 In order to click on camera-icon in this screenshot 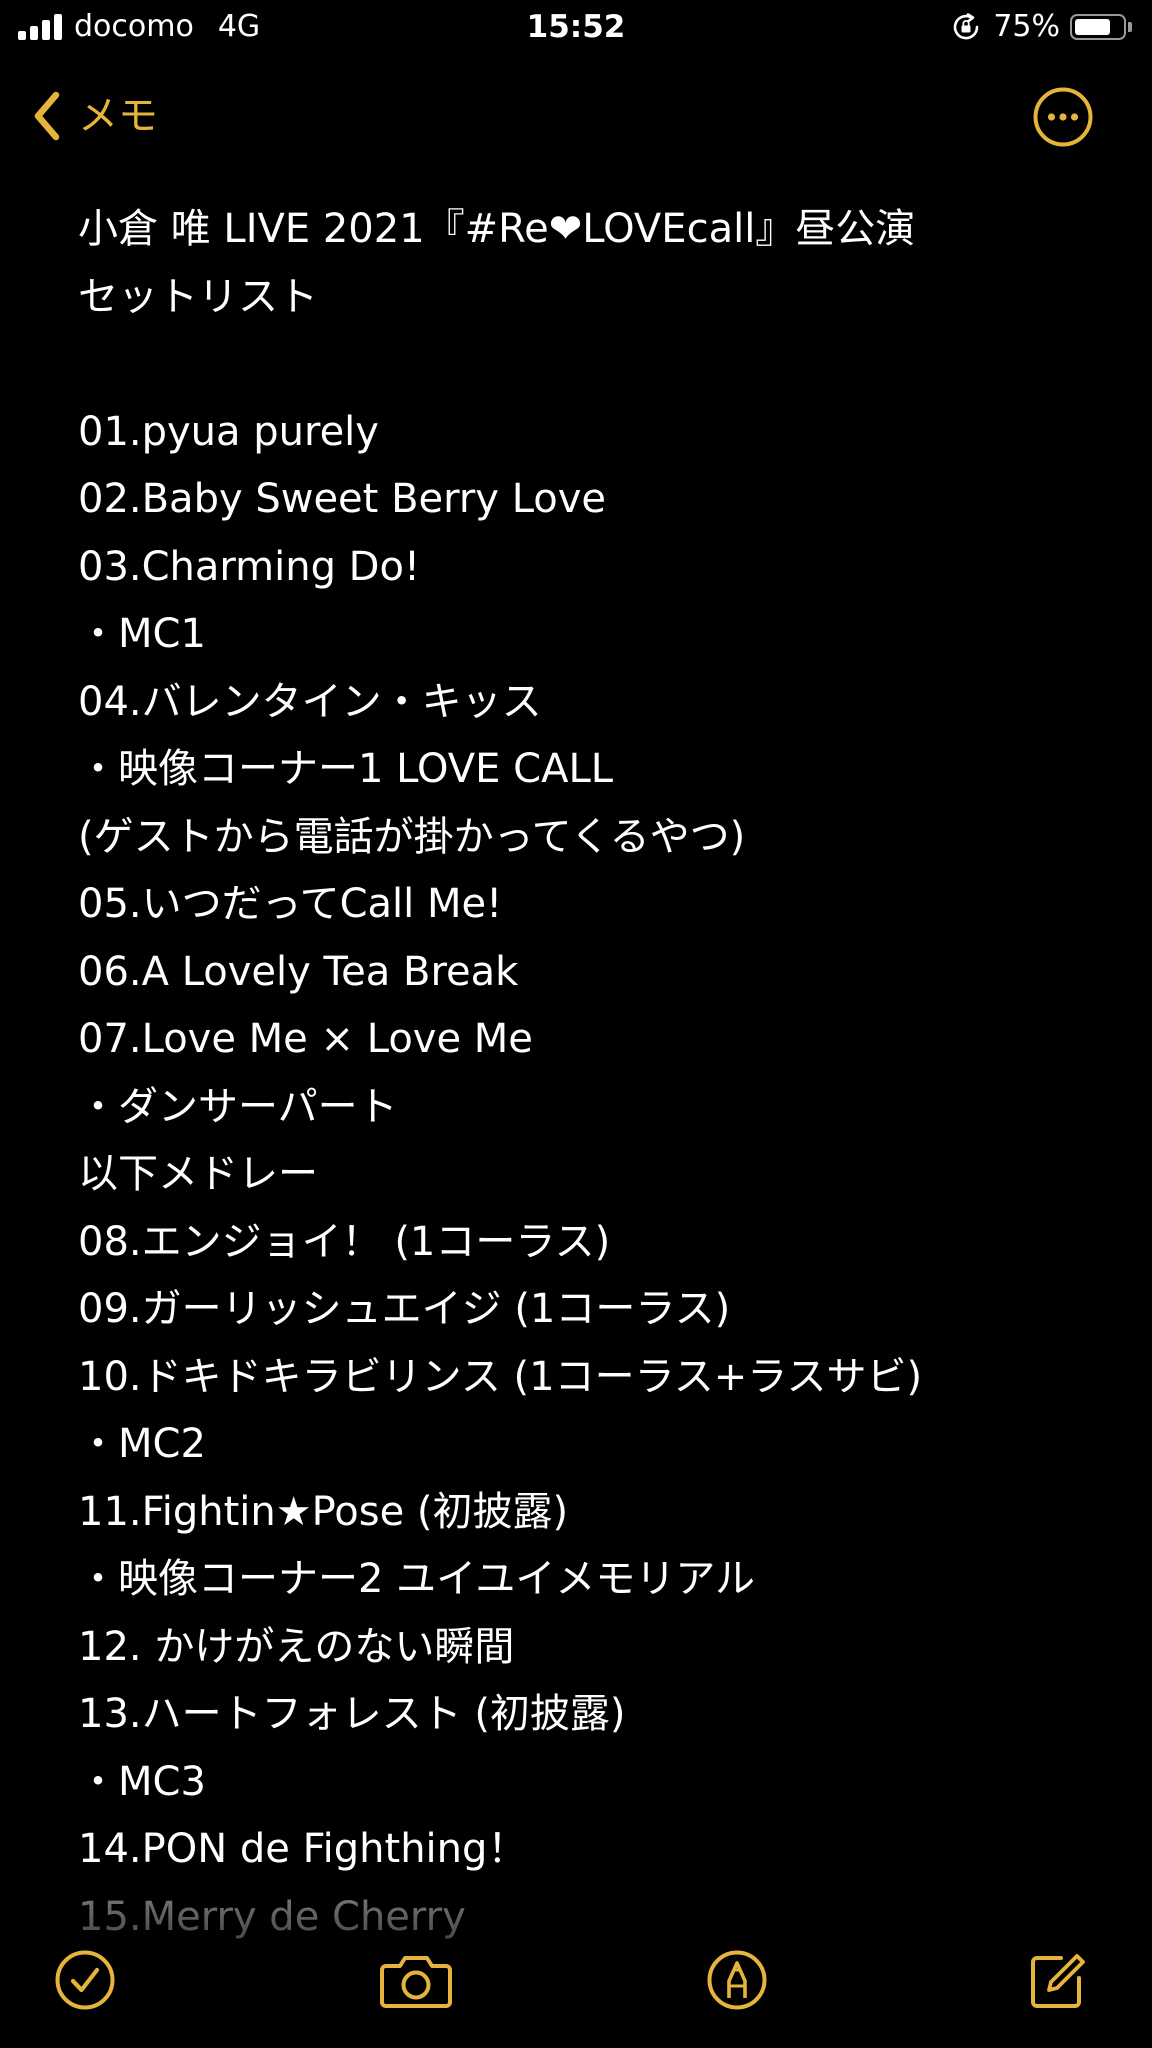, I will do `click(416, 1982)`.